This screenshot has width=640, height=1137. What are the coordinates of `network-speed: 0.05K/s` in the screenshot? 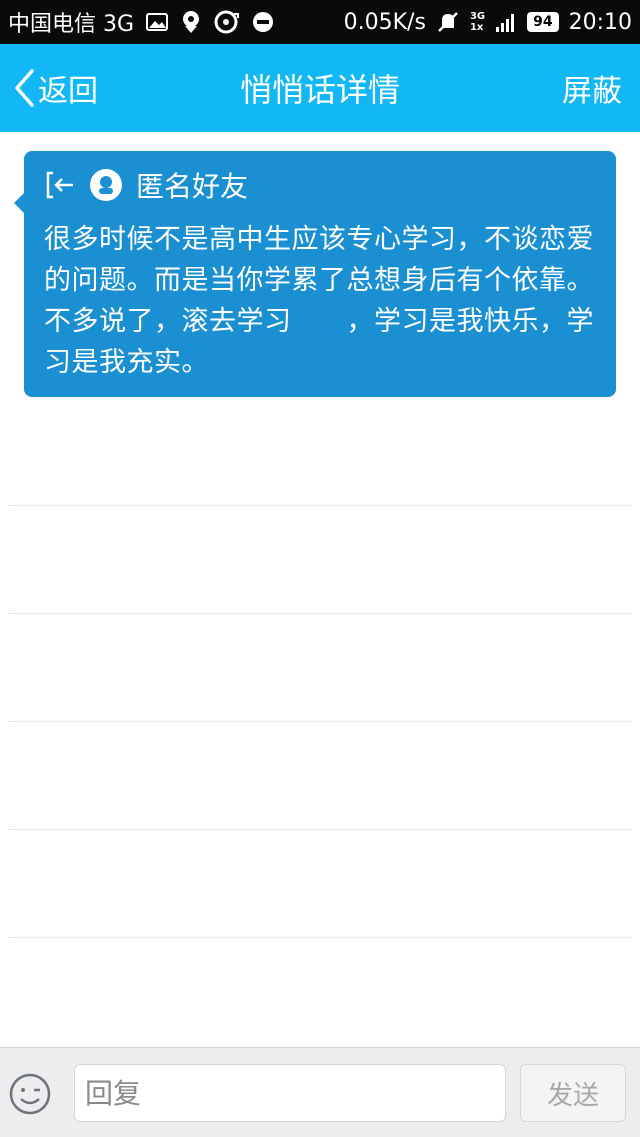 It's located at (384, 22).